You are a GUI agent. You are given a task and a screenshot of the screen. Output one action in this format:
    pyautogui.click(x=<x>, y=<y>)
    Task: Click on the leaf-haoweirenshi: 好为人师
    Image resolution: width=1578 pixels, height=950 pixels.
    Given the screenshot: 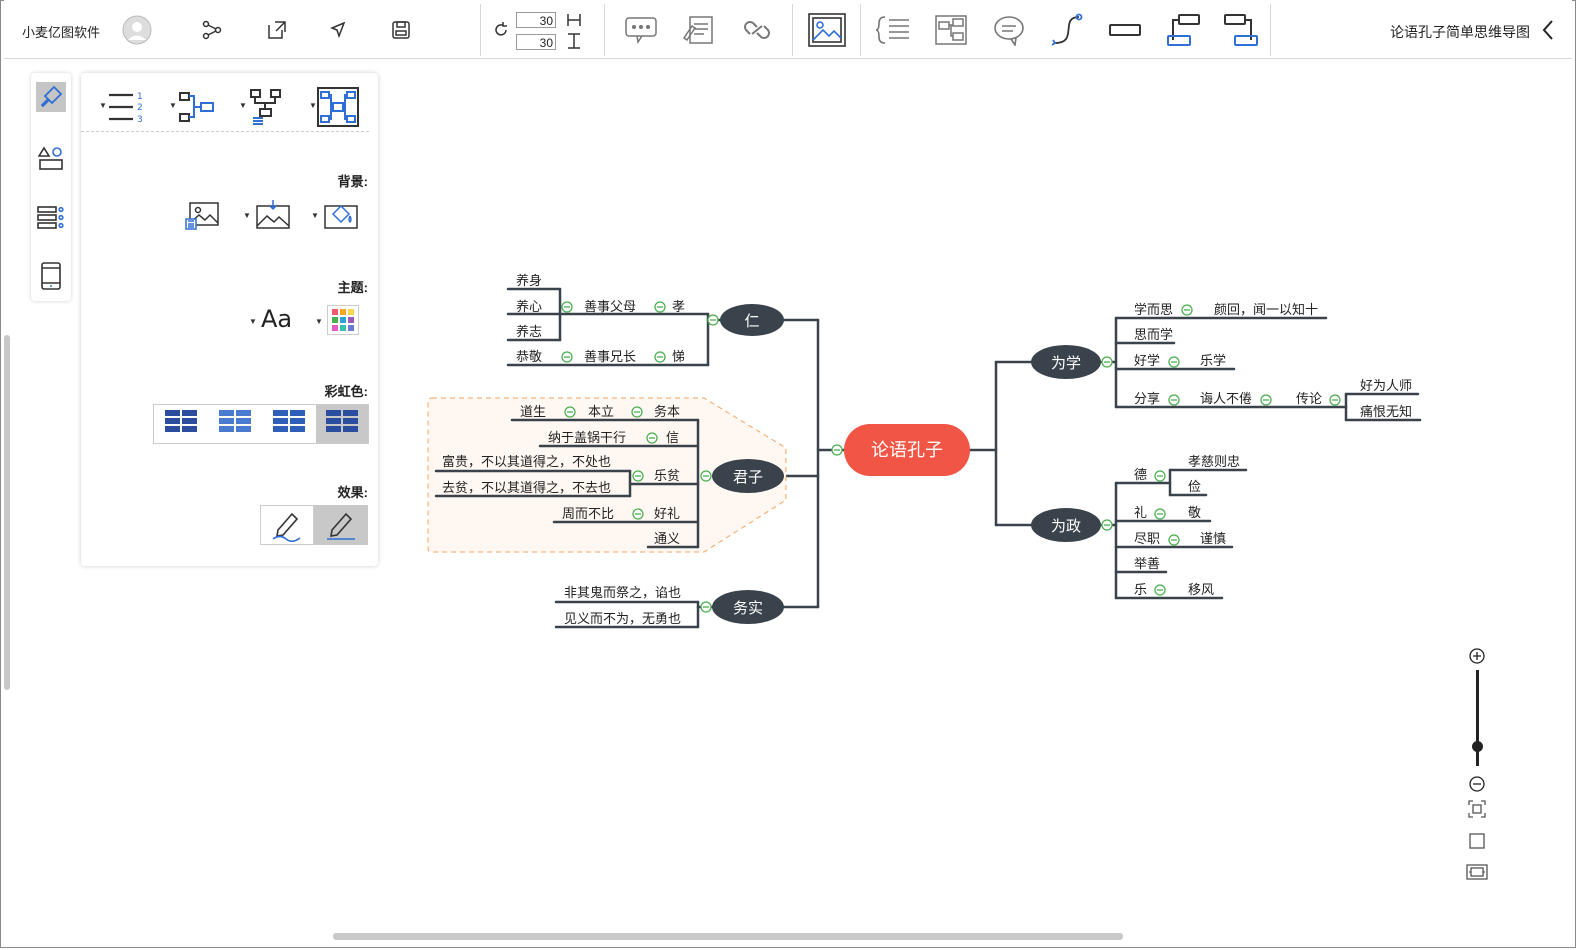 What is the action you would take?
    pyautogui.click(x=1386, y=385)
    